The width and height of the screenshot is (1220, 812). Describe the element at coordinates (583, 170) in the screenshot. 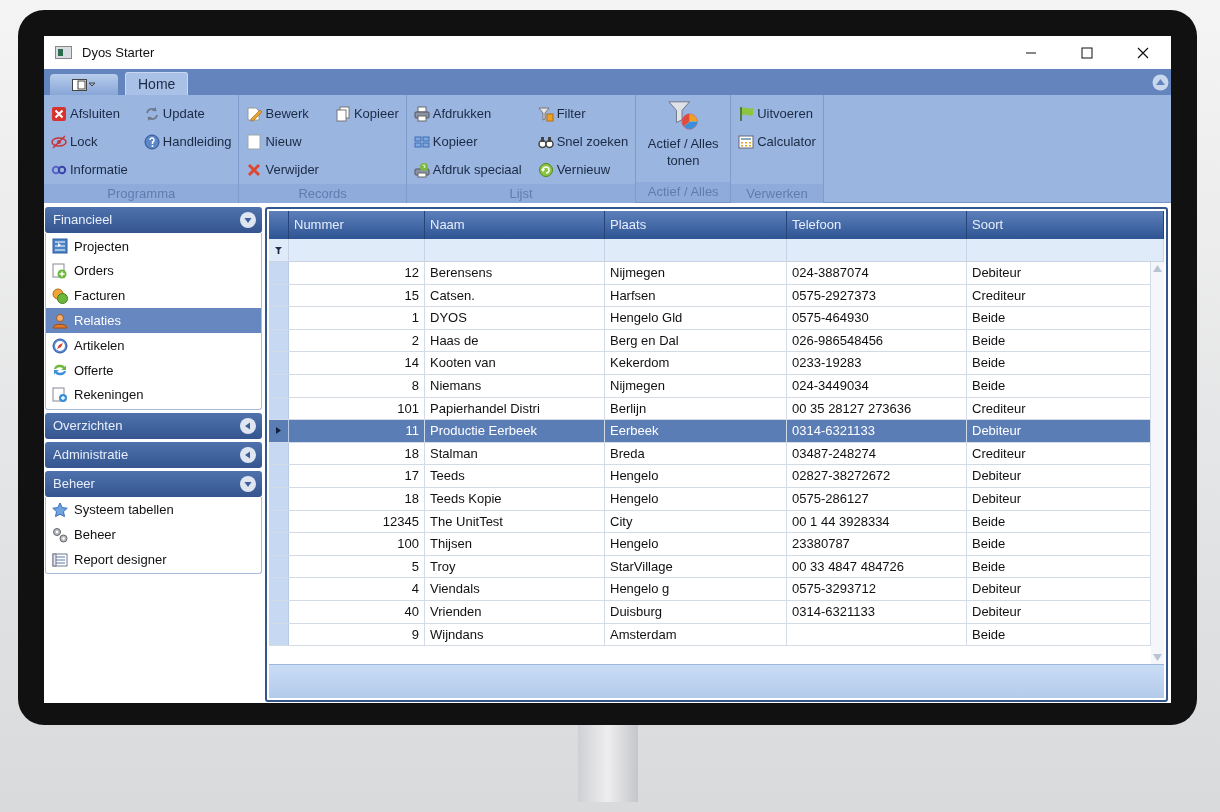

I see `ribbon-button: Vernieuw` at that location.